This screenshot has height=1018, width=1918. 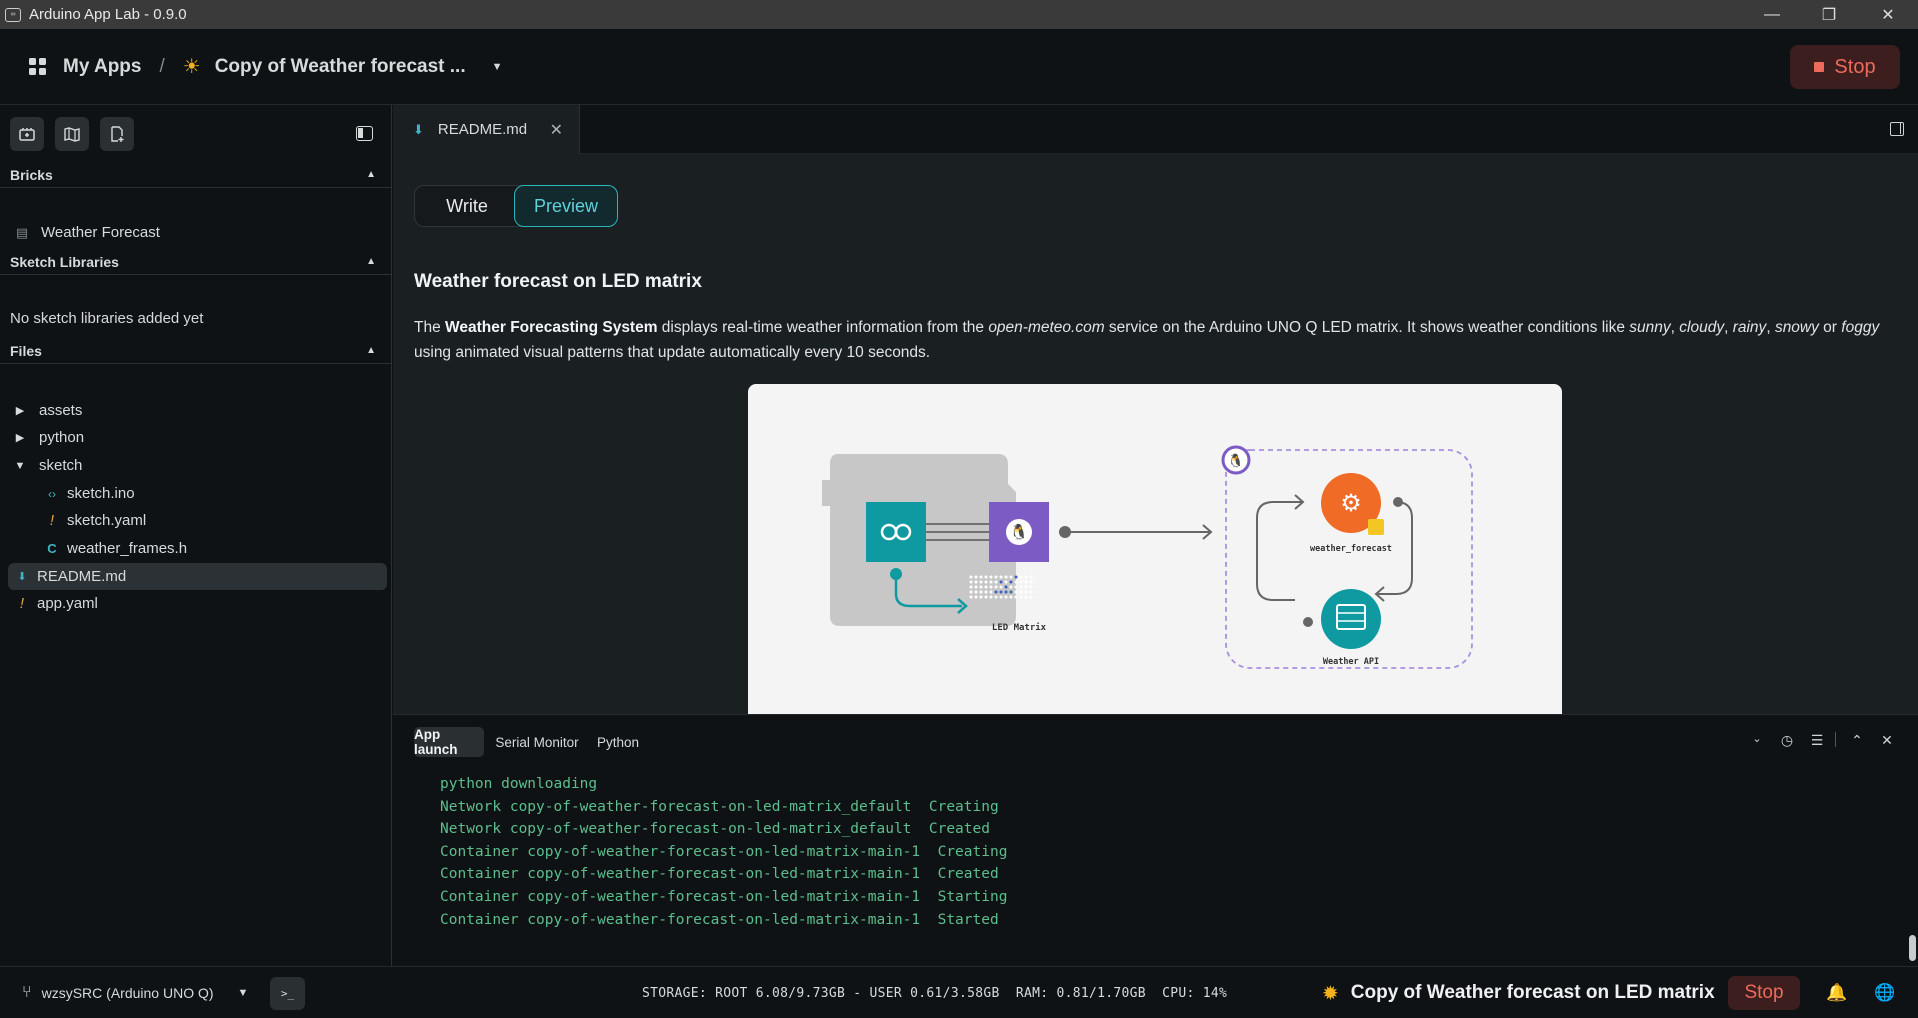 I want to click on file-tree-item-sketch: ▼ sketch, so click(x=196, y=465).